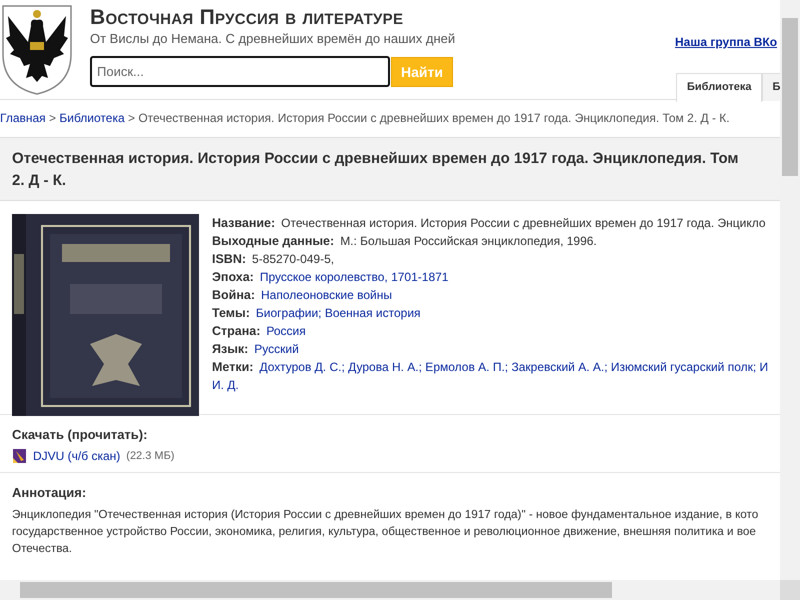  I want to click on site-subtitle: От Вислы до Немана. С древнейших времён до наших дней, so click(273, 38).